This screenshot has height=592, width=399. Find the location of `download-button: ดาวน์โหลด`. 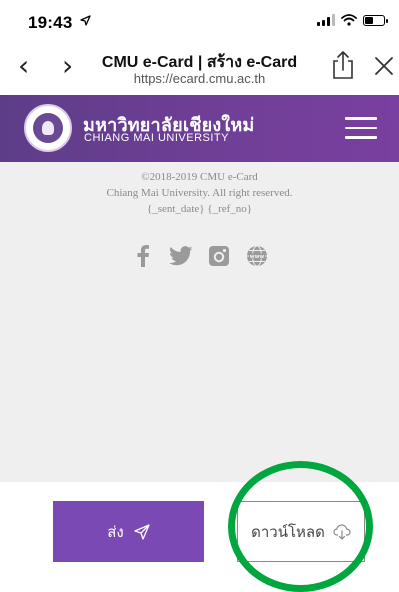

download-button: ดาวน์โหลด is located at coordinates (301, 531).